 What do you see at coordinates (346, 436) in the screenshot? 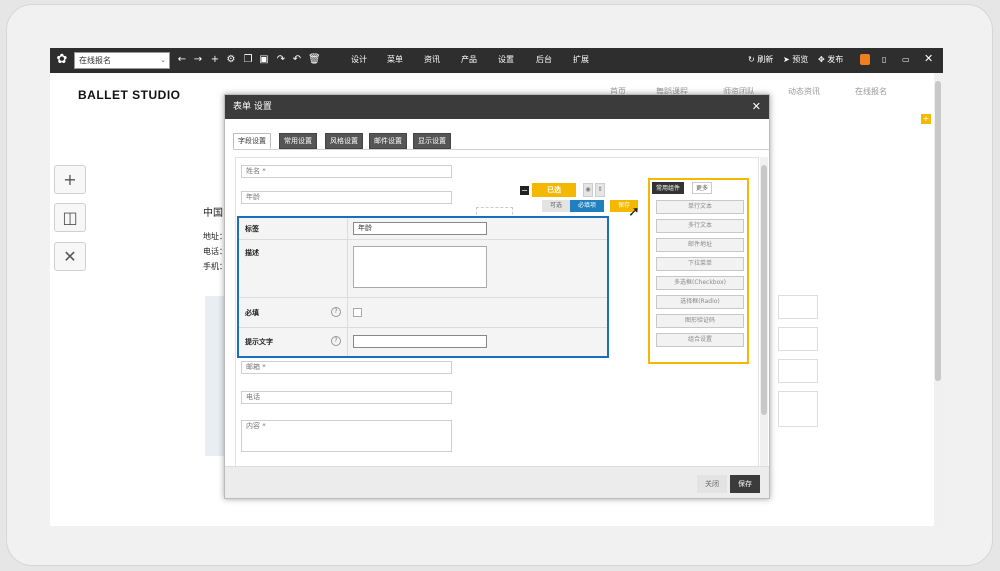
I see `field-content: 内容 *` at bounding box center [346, 436].